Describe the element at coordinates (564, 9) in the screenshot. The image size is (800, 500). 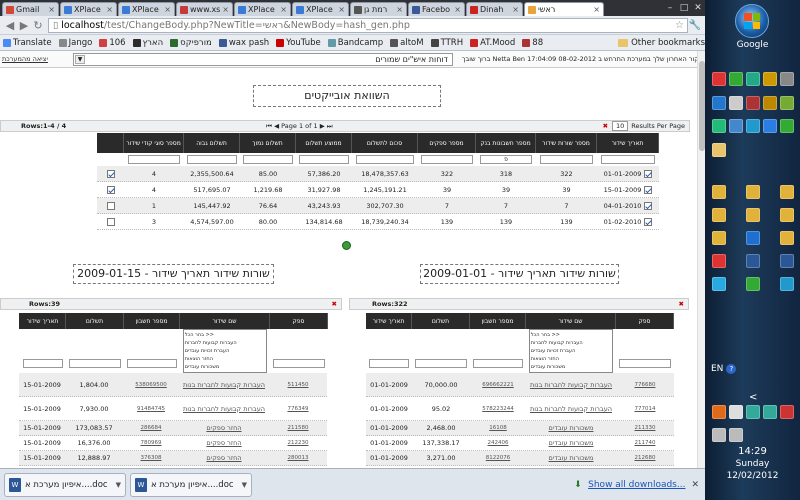
I see `browser-tab: ראשי ×` at that location.